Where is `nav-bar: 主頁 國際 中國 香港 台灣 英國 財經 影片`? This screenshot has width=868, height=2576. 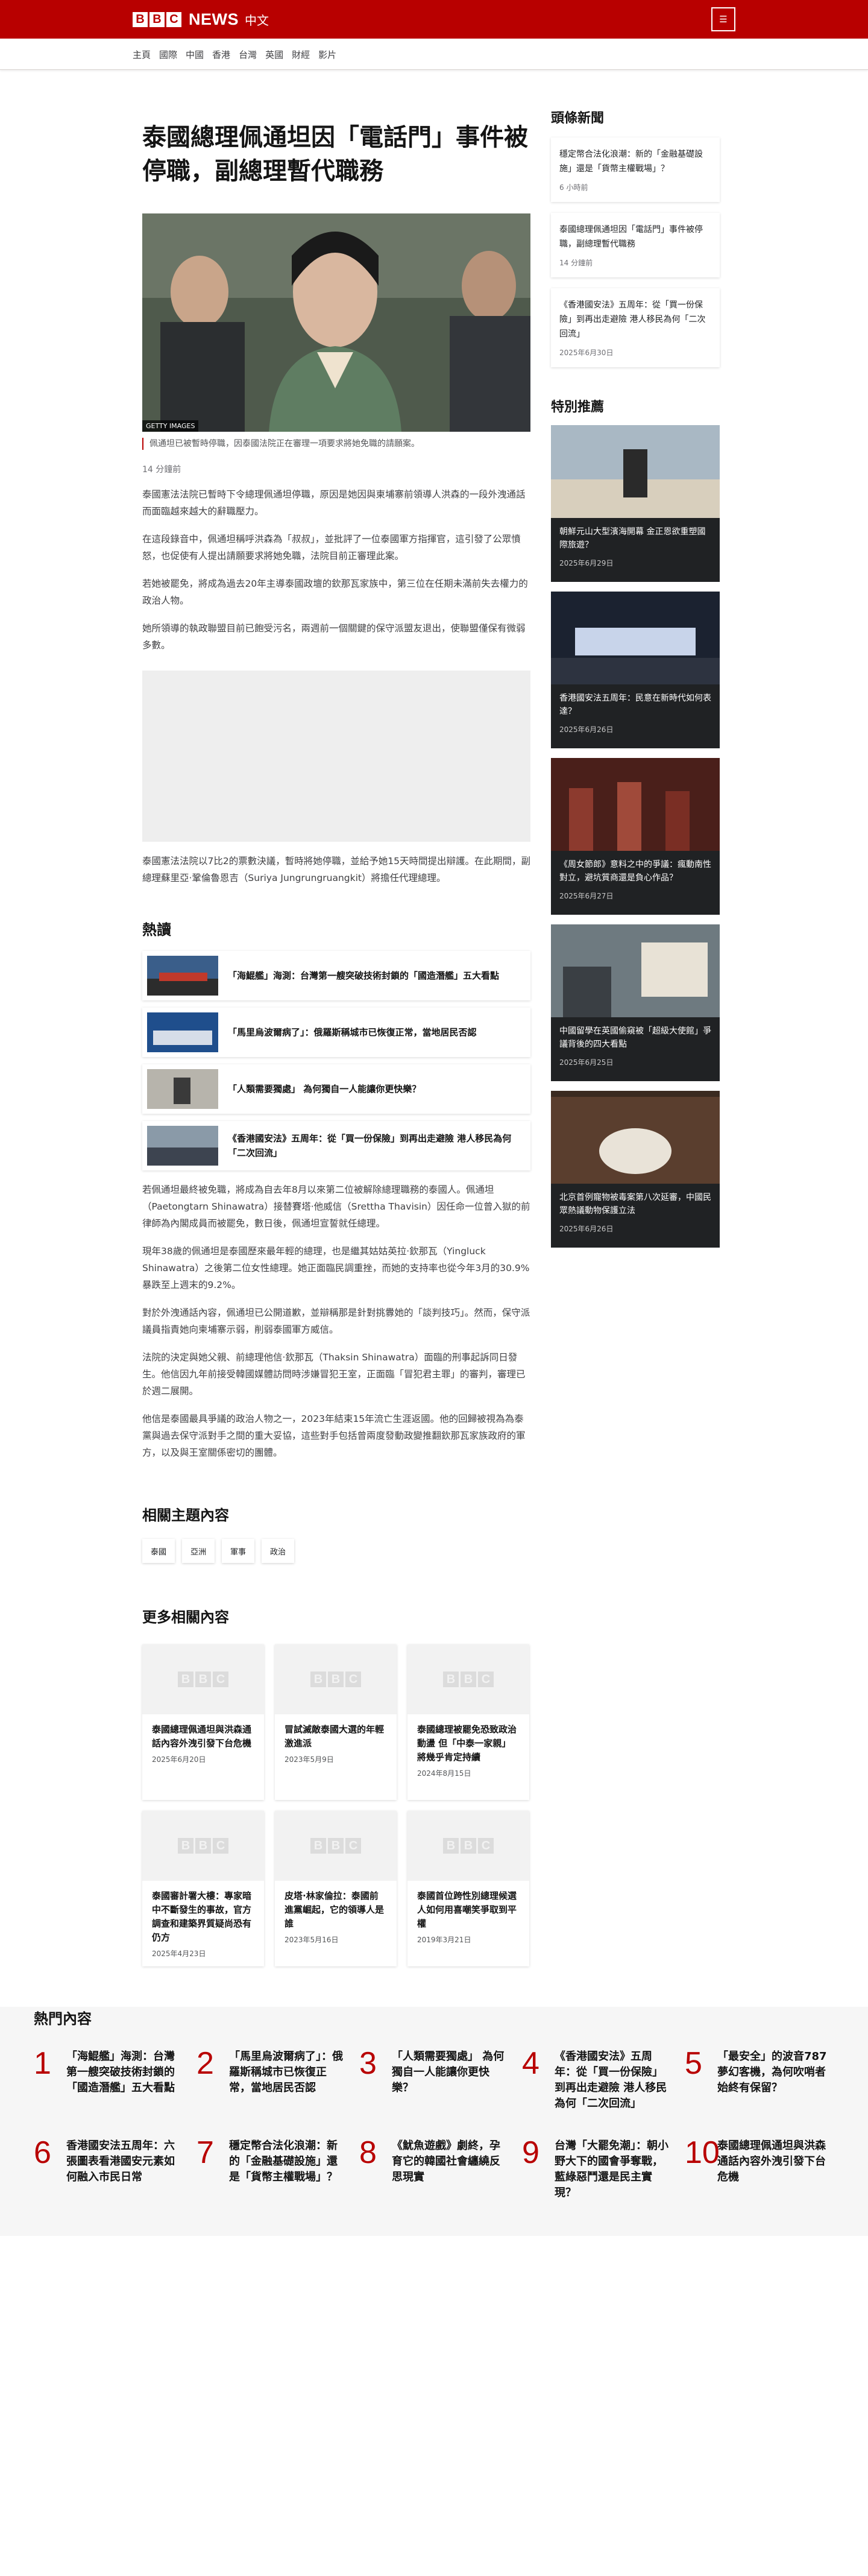 nav-bar: 主頁 國際 中國 香港 台灣 英國 財經 影片 is located at coordinates (434, 54).